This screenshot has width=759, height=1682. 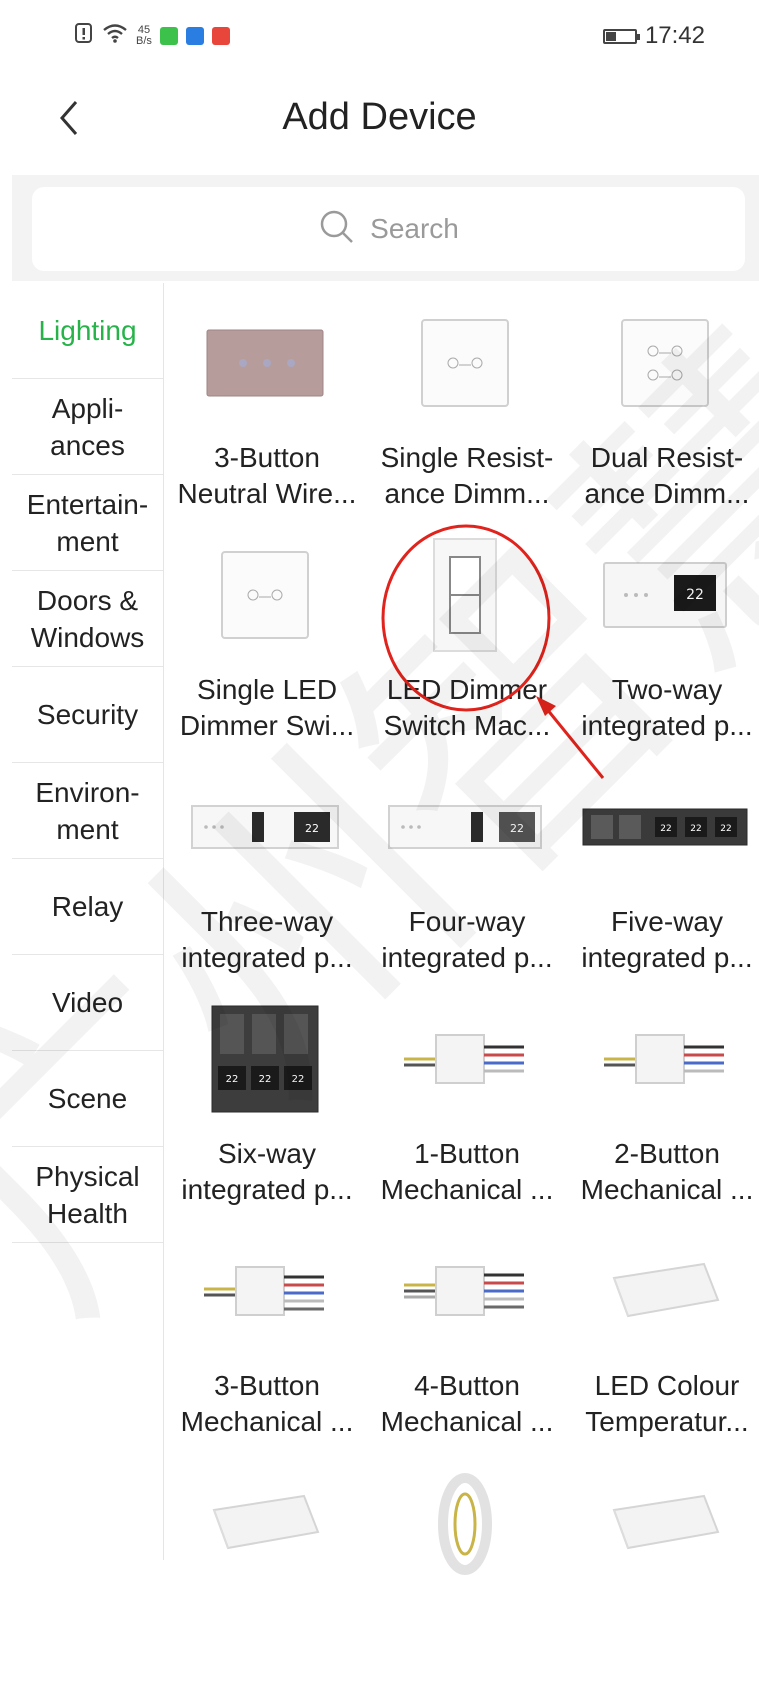 What do you see at coordinates (621, 36) in the screenshot?
I see `battery-icon` at bounding box center [621, 36].